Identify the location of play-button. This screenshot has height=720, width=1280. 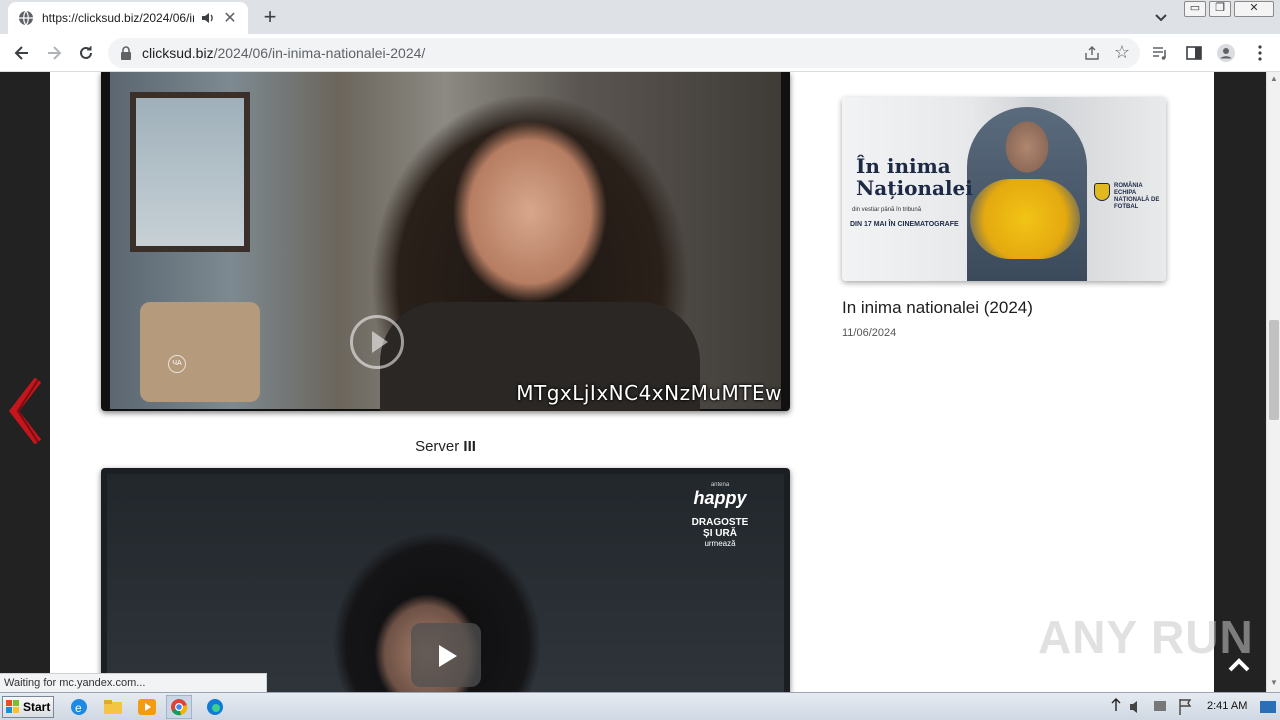
(446, 655).